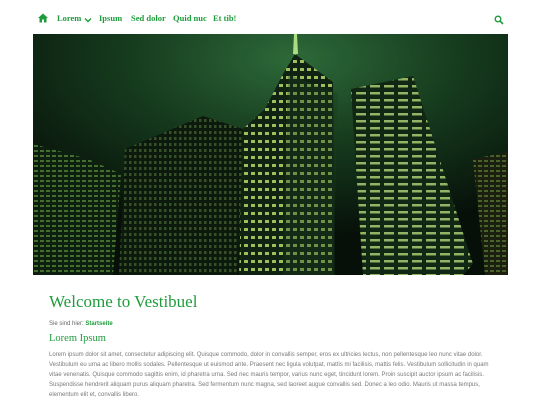 The height and width of the screenshot is (405, 540). I want to click on breadcrumb: Sie sind hier: Startseite, so click(81, 324).